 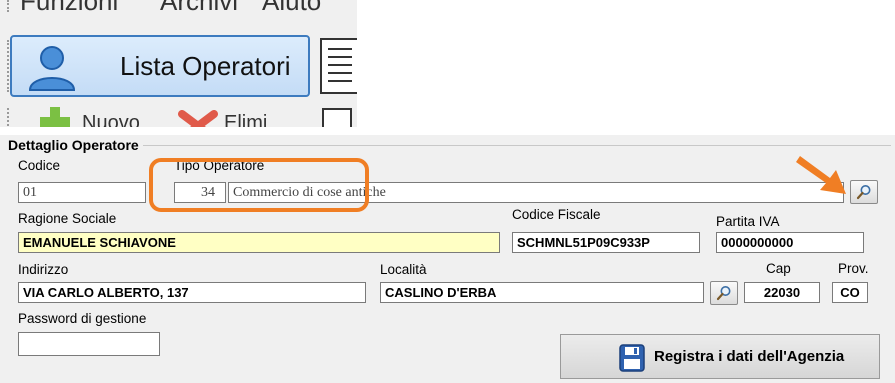 What do you see at coordinates (749, 356) in the screenshot?
I see `registra-dati-label: Registra i dati dell'Agenzia` at bounding box center [749, 356].